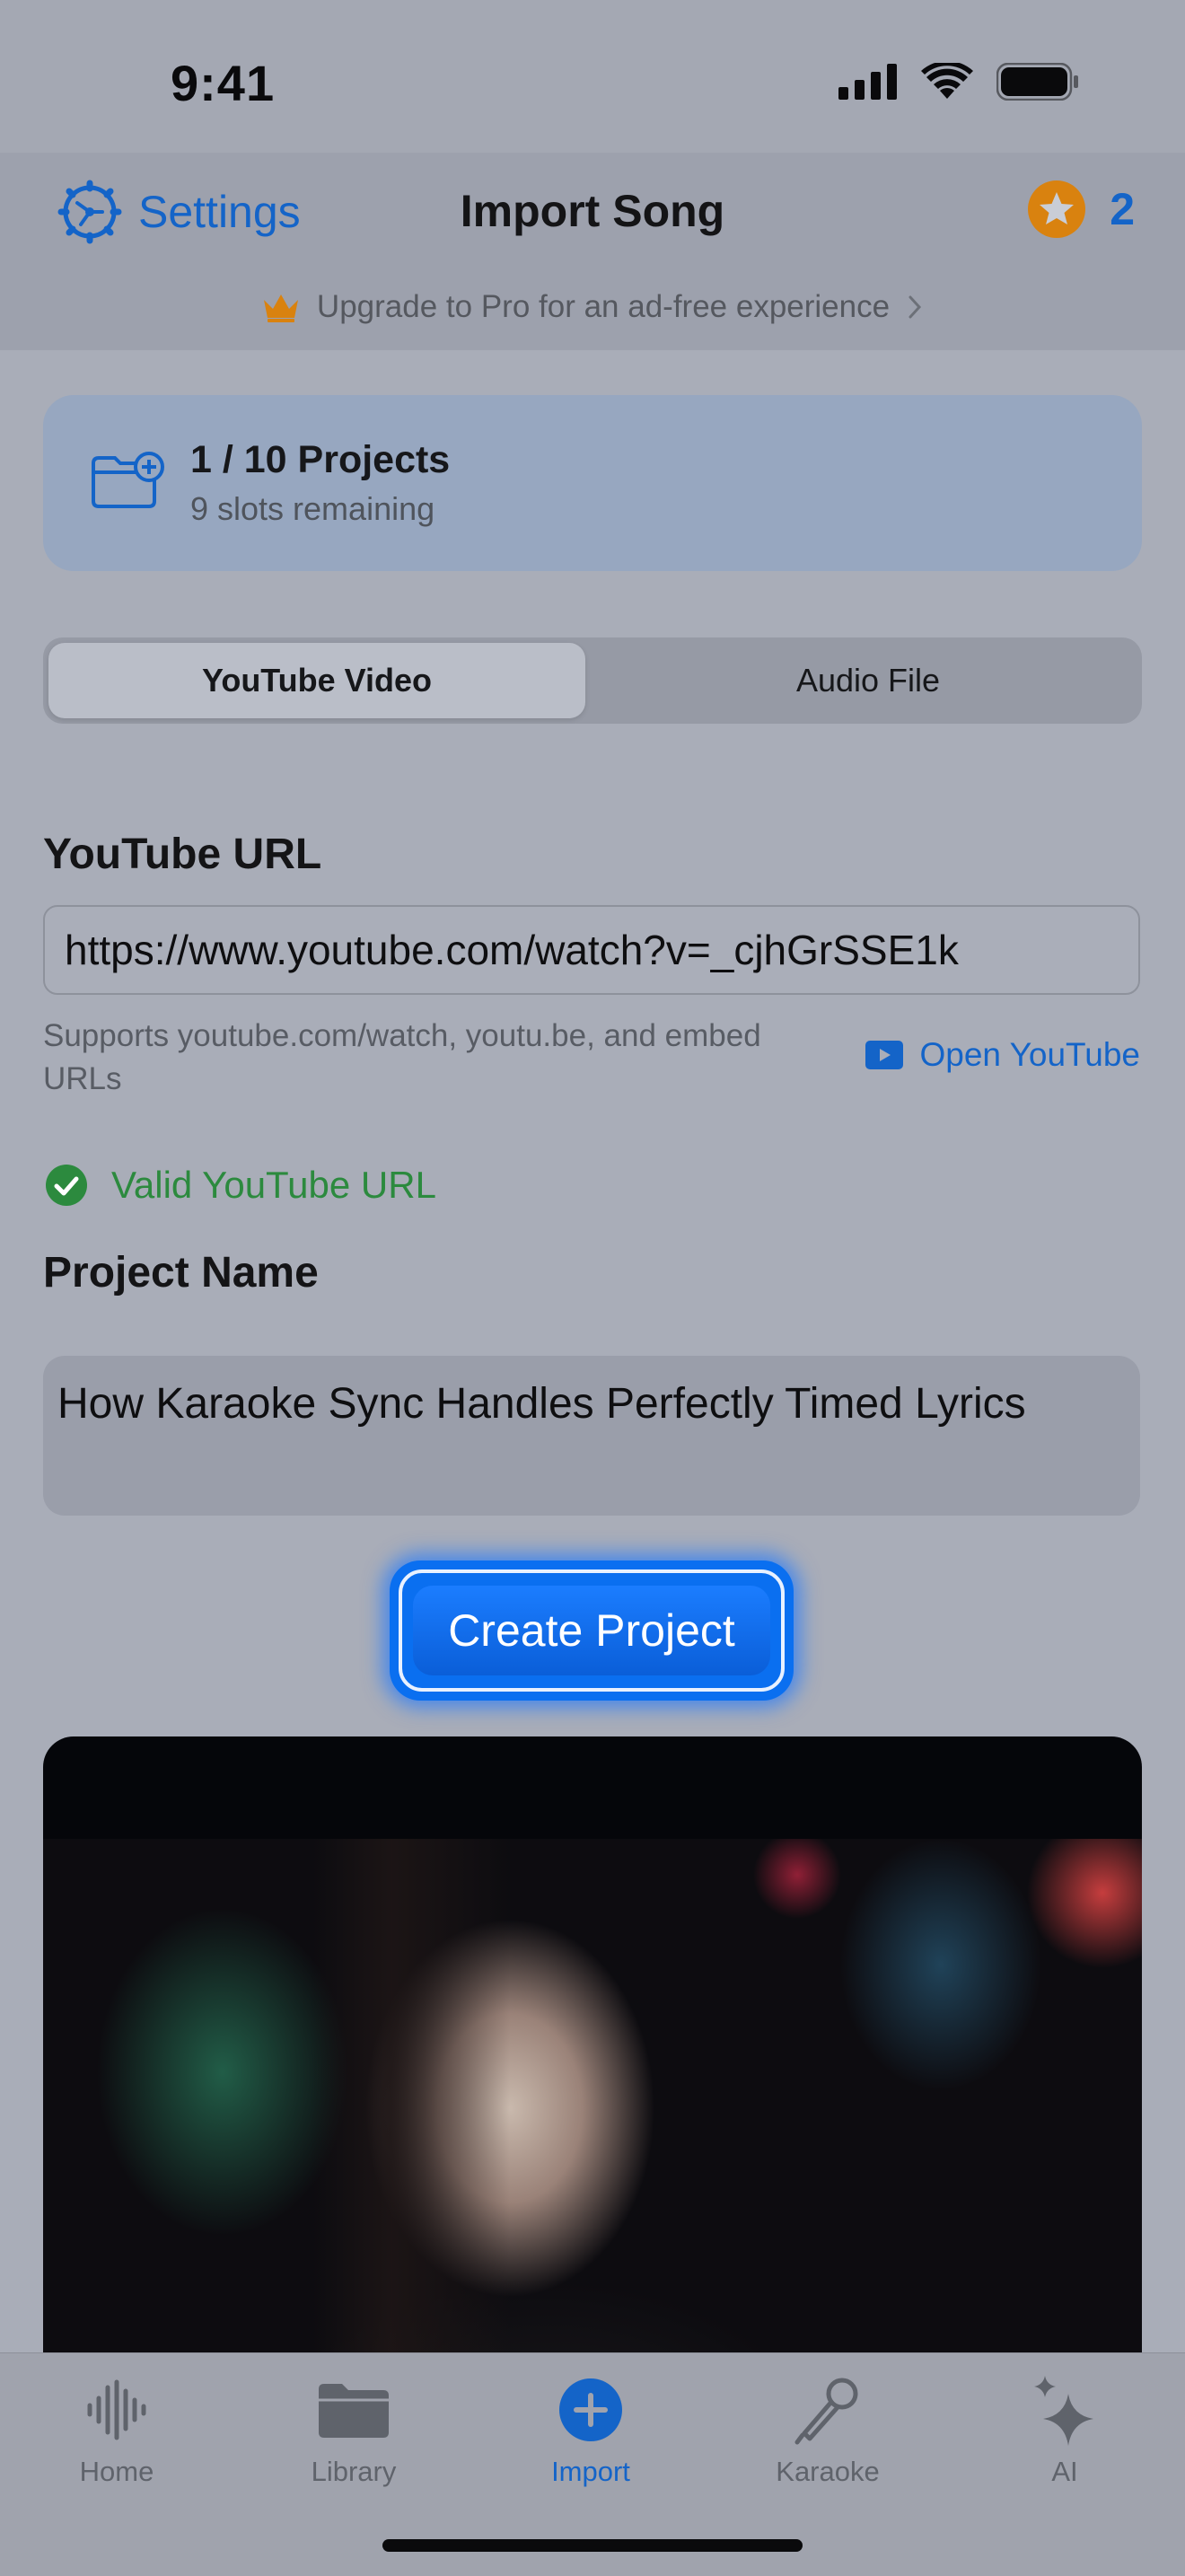  Describe the element at coordinates (1029, 1054) in the screenshot. I see `open-youtube-label: Open YouTube` at that location.